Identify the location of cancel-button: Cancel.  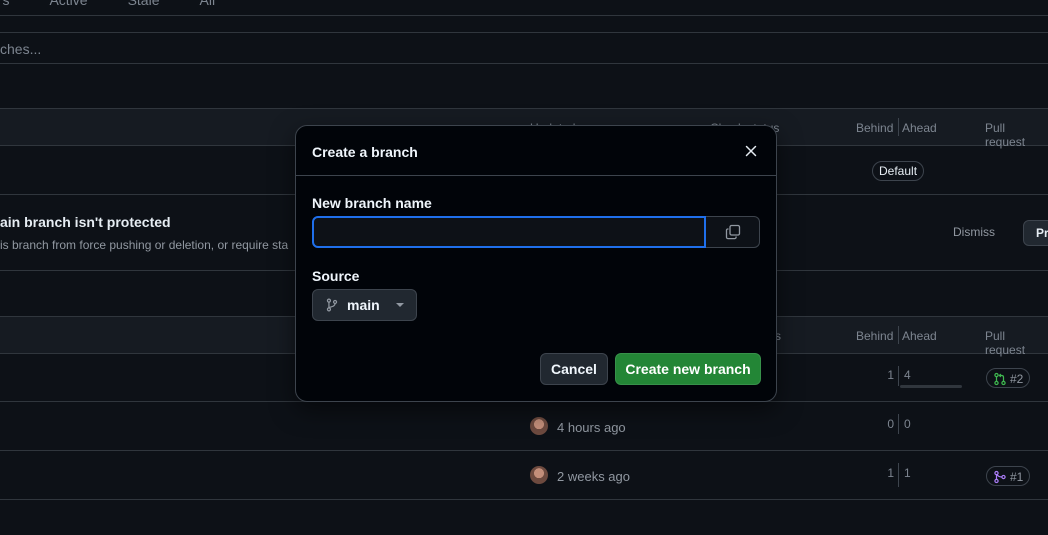
(574, 369).